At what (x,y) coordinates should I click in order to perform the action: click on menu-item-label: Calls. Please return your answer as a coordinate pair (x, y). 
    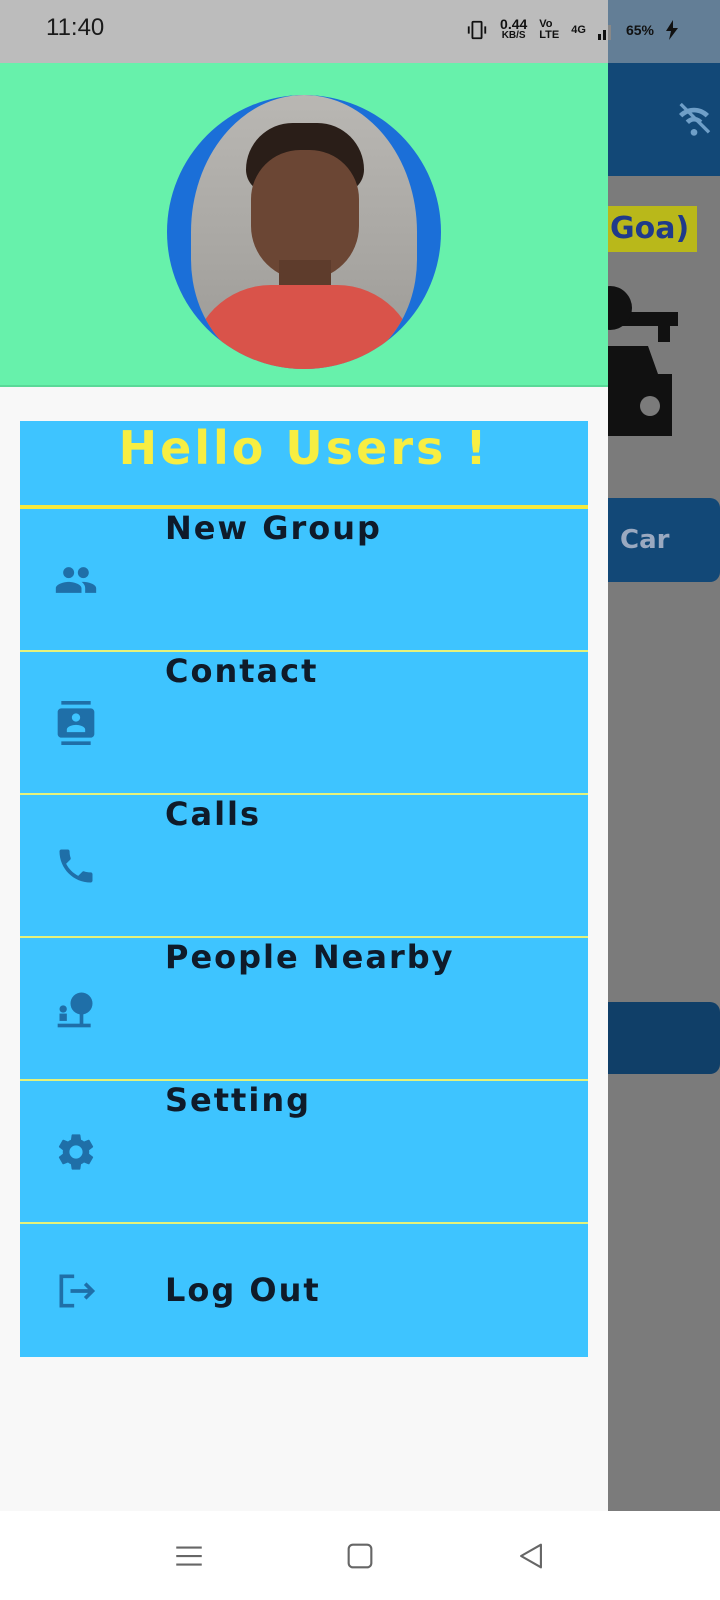
    Looking at the image, I should click on (213, 814).